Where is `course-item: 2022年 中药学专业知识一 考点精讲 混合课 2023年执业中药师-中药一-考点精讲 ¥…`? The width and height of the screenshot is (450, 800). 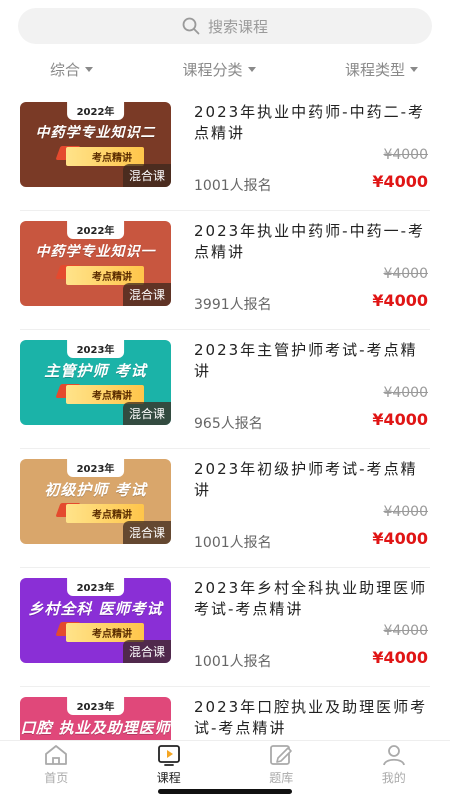
course-item: 2022年 中药学专业知识一 考点精讲 混合课 2023年执业中药师-中药一-考点精讲 ¥… is located at coordinates (225, 270).